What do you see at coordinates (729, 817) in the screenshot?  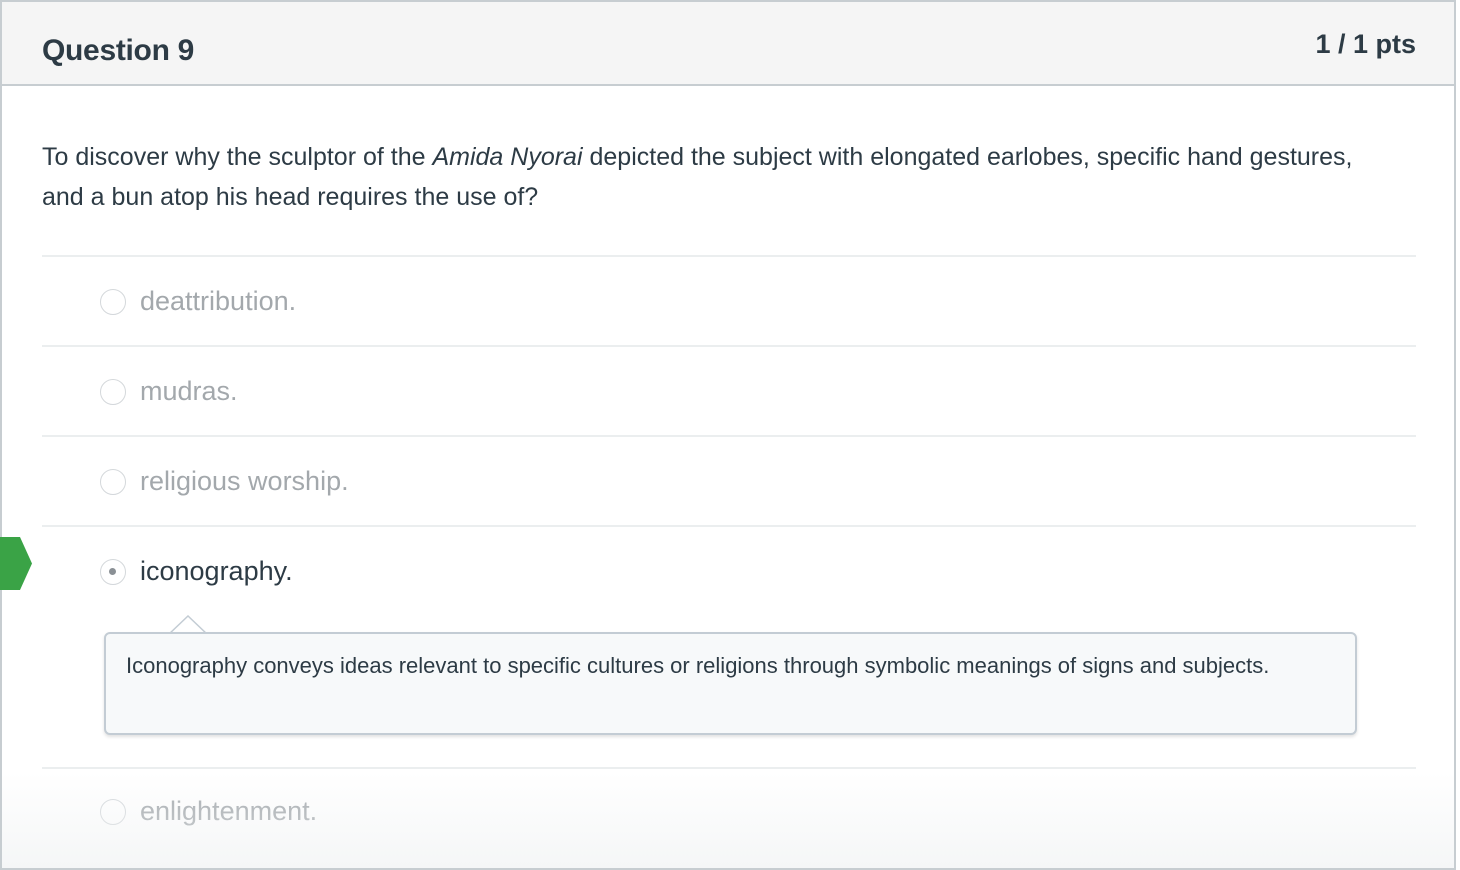 I see `answer-option-enlightenment: enlightenment.` at bounding box center [729, 817].